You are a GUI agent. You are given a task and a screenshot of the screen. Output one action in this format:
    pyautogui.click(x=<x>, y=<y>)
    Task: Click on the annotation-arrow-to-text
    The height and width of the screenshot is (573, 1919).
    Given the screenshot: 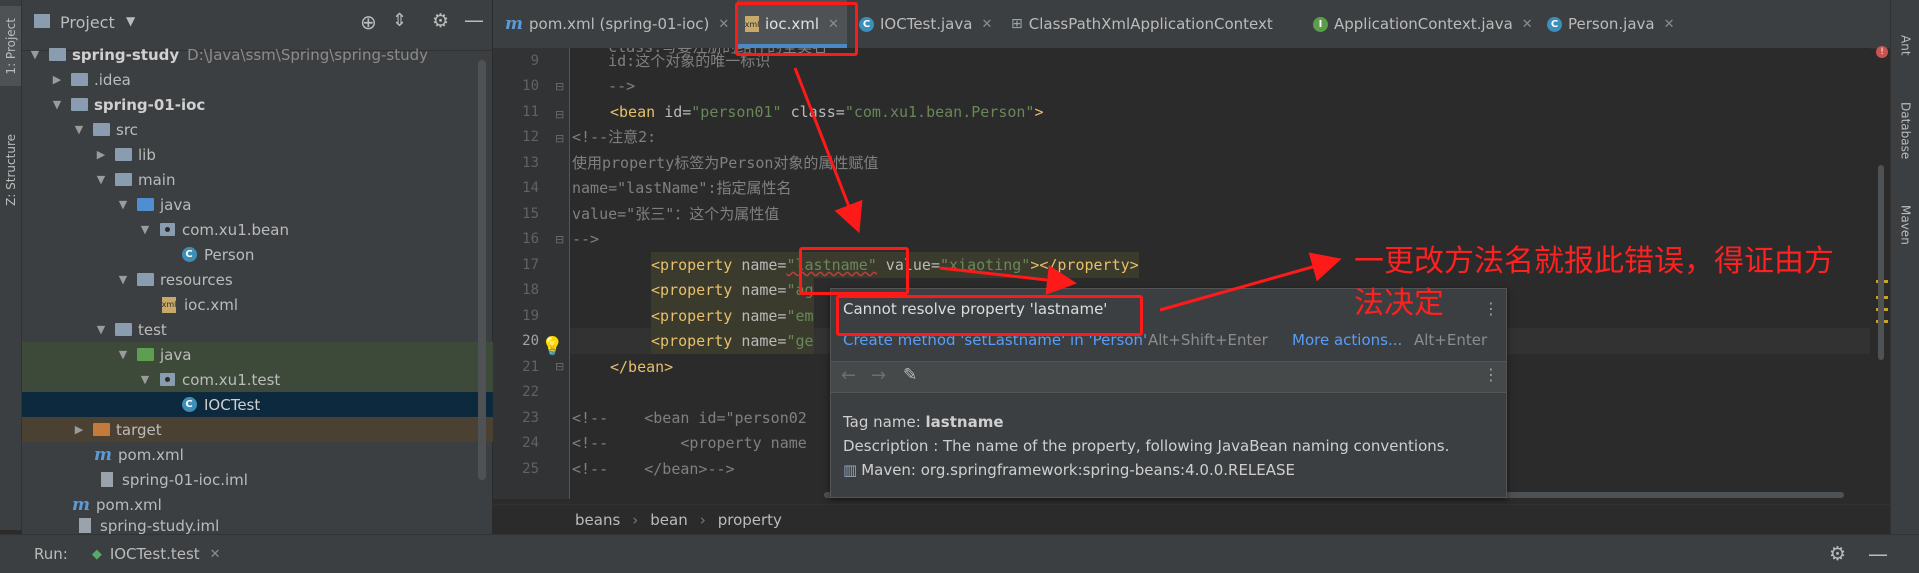 What is the action you would take?
    pyautogui.click(x=1250, y=282)
    